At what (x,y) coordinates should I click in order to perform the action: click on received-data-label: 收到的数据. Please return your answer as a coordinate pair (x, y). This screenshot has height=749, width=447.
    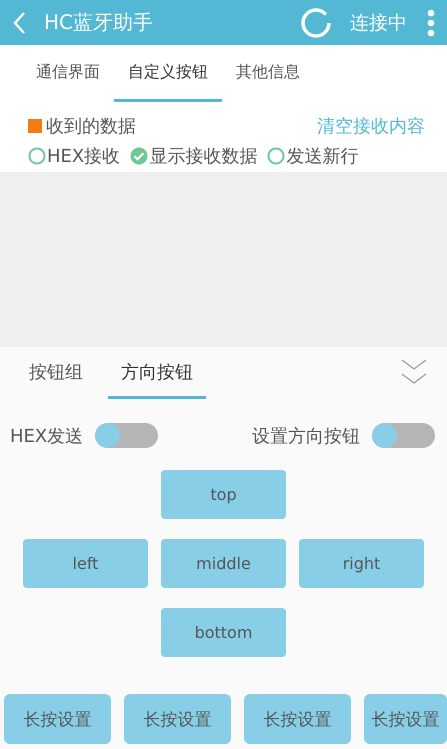
    Looking at the image, I should click on (91, 126).